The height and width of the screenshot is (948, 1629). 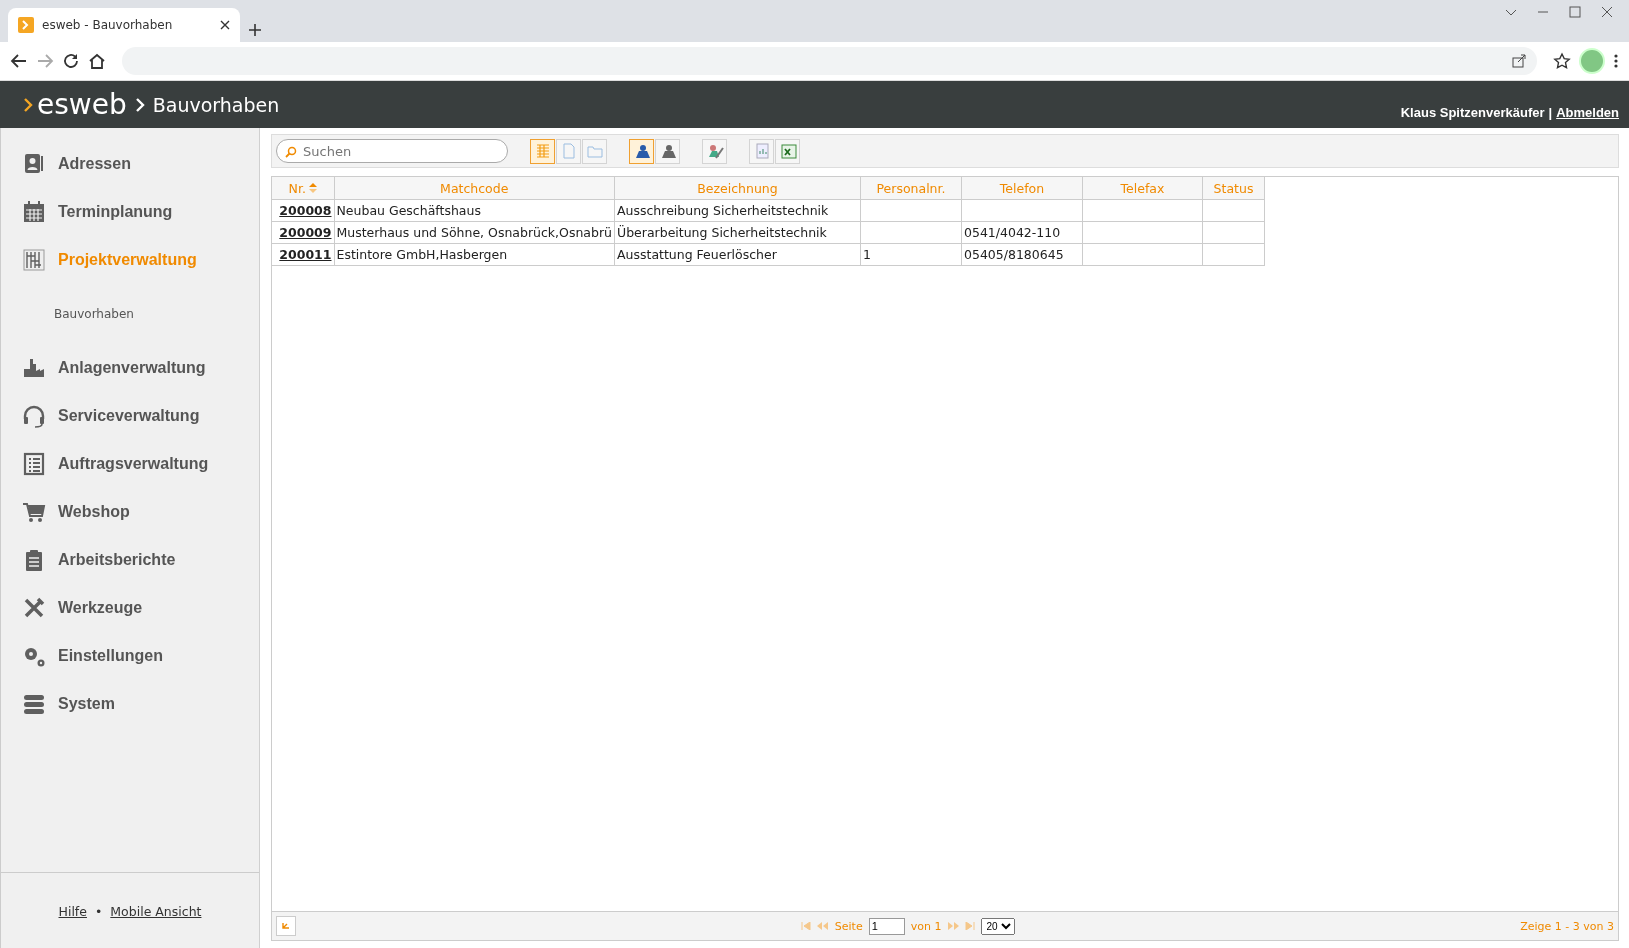 I want to click on factory-icon, so click(x=34, y=368).